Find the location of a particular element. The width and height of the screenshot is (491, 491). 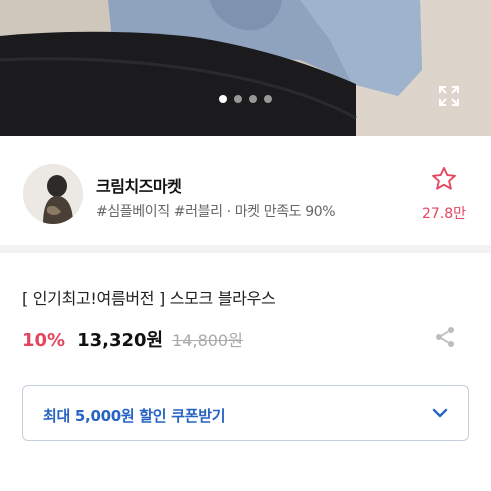

original-price: 14,800원 is located at coordinates (207, 340).